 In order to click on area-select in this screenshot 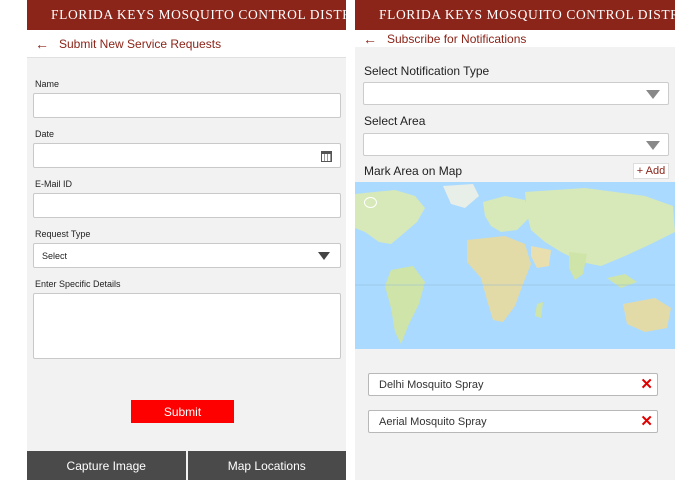, I will do `click(516, 144)`.